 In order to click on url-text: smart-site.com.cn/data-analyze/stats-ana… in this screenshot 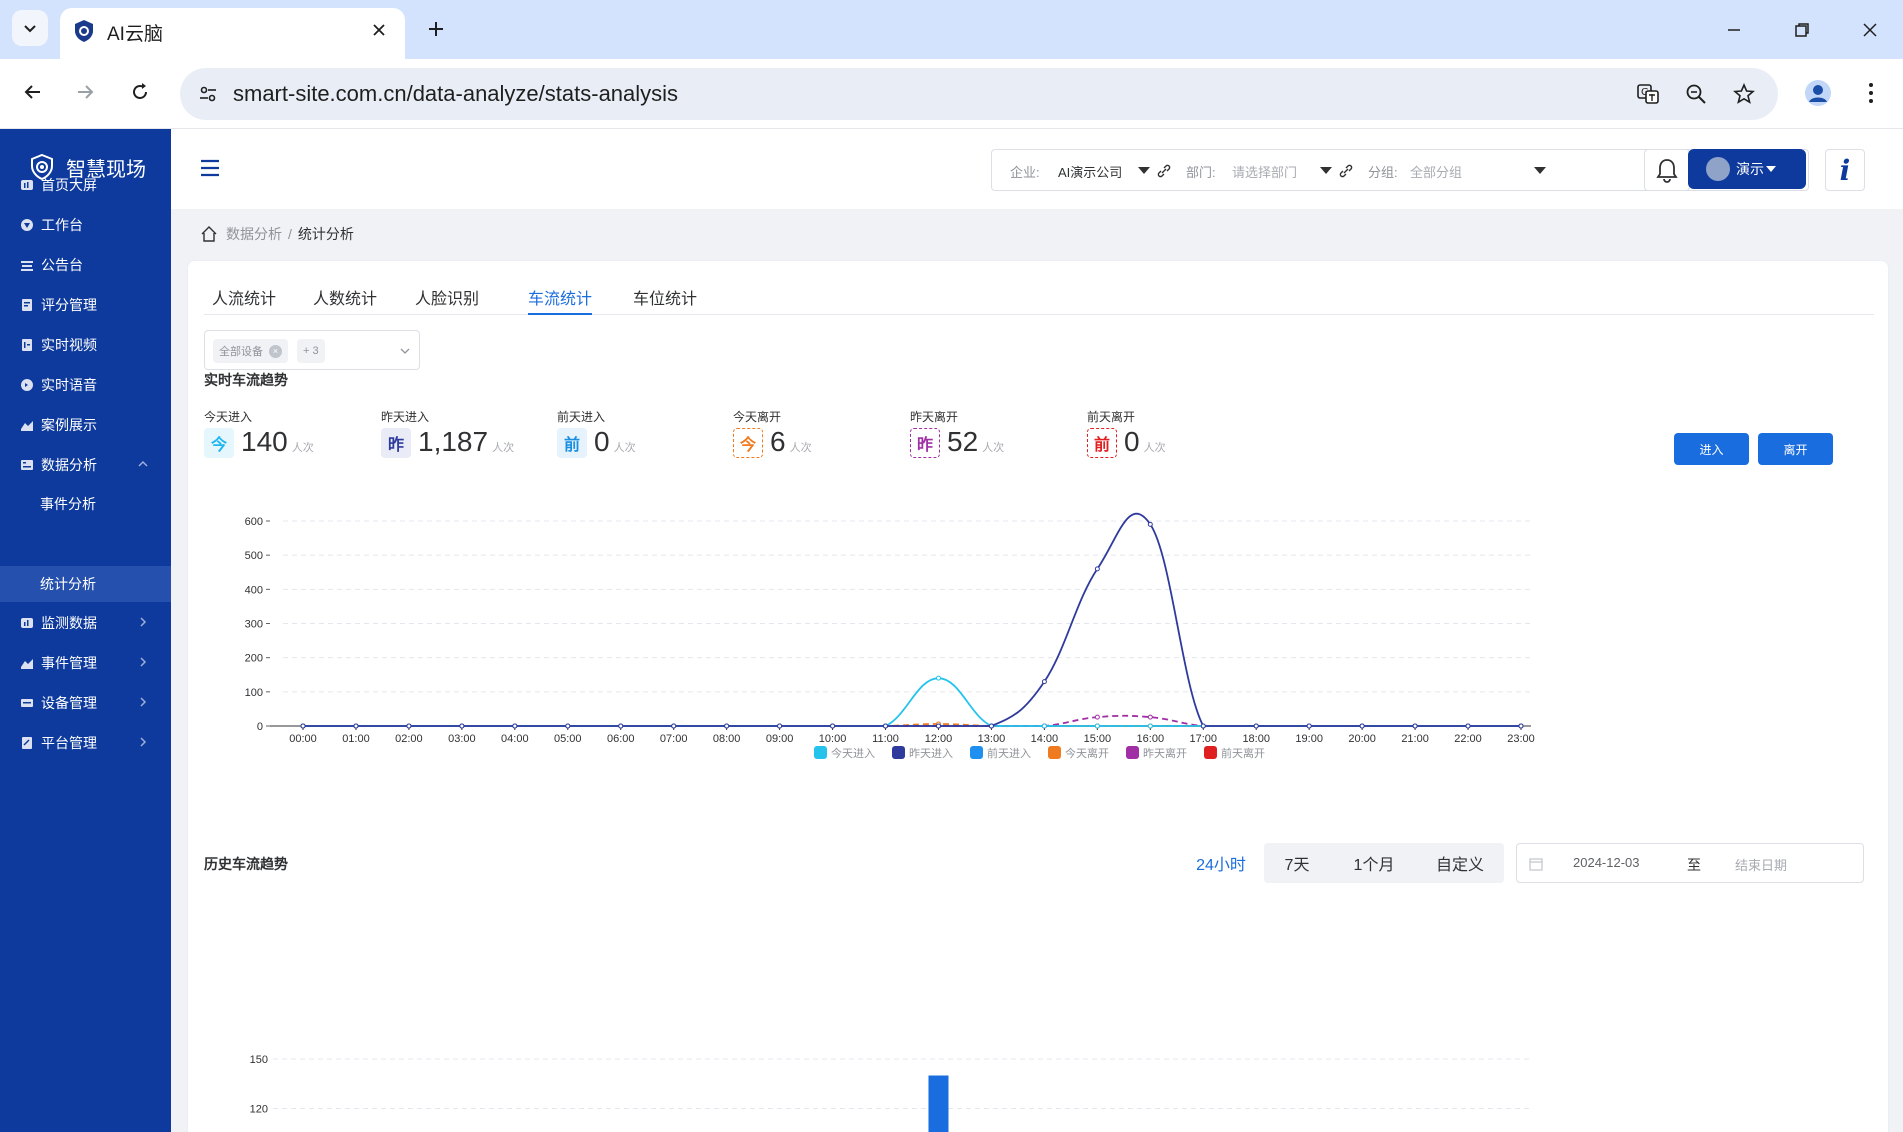, I will do `click(455, 94)`.